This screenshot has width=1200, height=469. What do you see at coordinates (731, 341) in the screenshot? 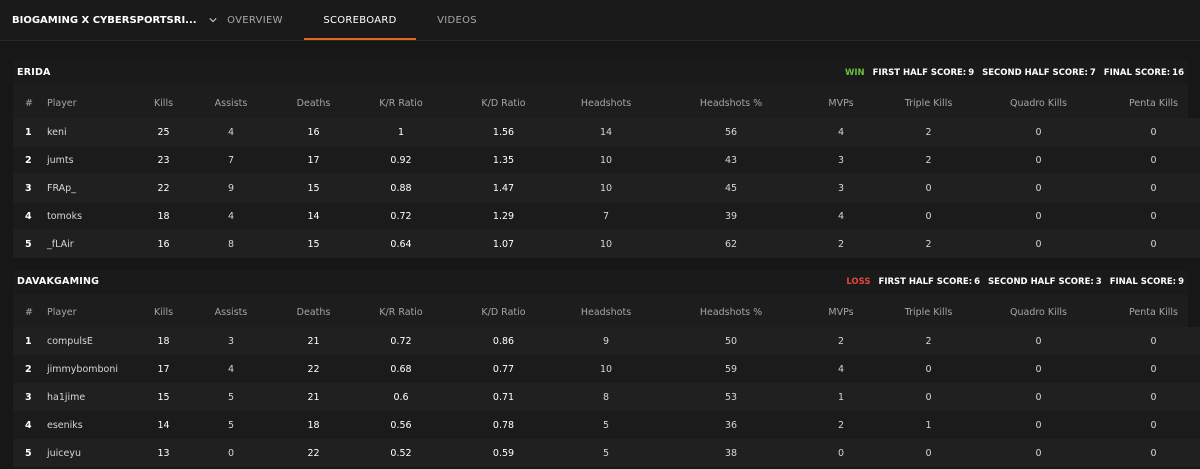
I see `cell-headshots-pct: 50` at bounding box center [731, 341].